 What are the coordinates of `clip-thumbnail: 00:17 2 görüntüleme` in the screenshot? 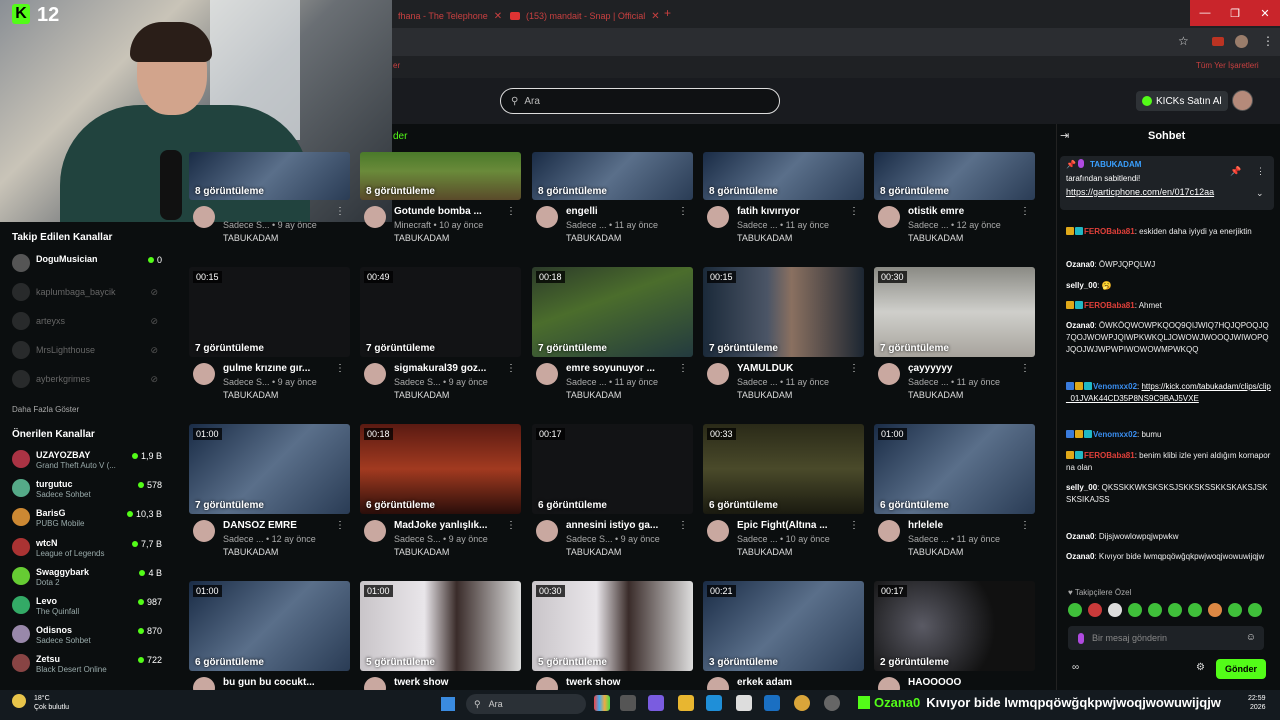 It's located at (954, 626).